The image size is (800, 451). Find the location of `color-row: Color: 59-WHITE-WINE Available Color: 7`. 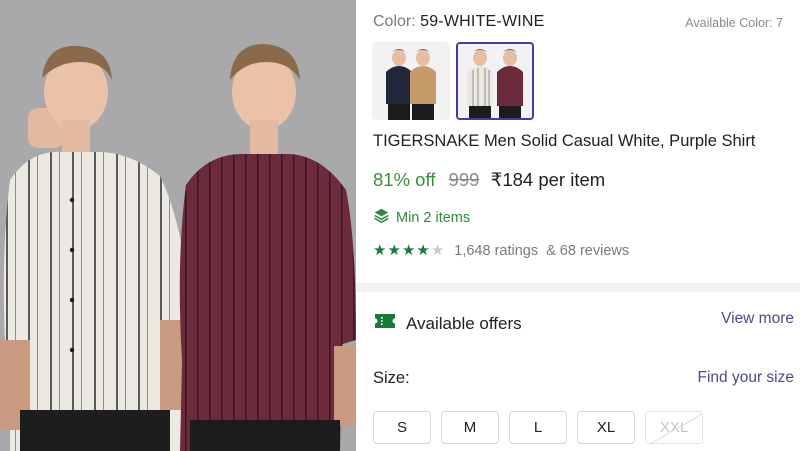

color-row: Color: 59-WHITE-WINE Available Color: 7 is located at coordinates (578, 23).